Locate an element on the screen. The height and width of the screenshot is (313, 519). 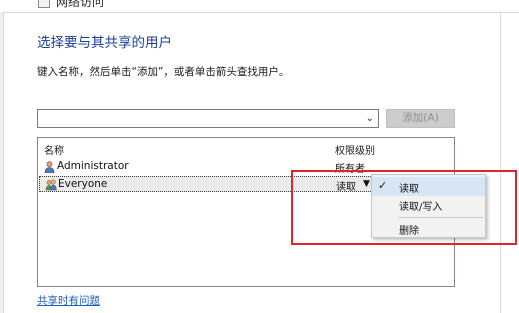
menu-separator is located at coordinates (440, 217).